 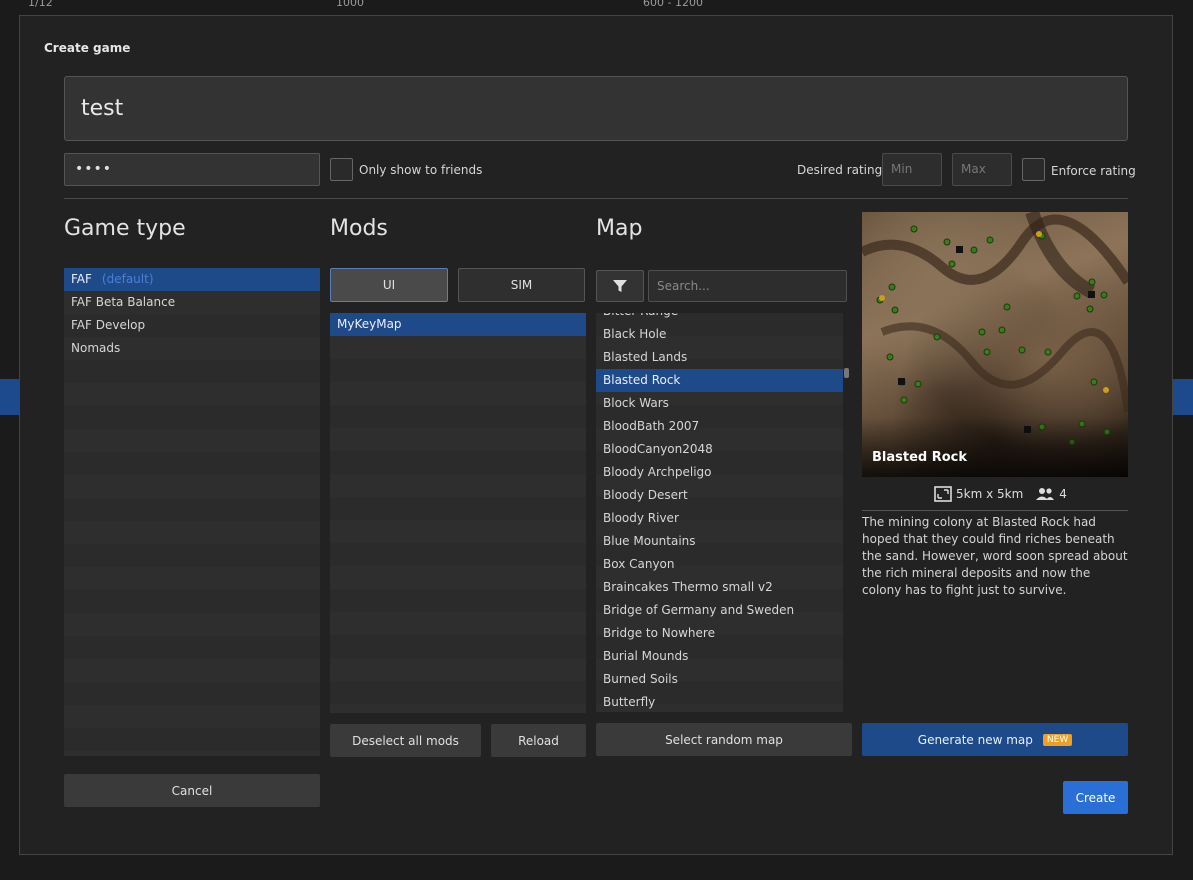 I want to click on map-list-item: Bridge of Germany and Sweden, so click(x=719, y=610).